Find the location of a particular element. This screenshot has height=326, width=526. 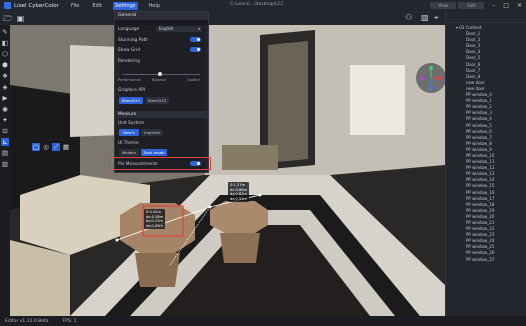

rendering-slider-knob is located at coordinates (160, 74).